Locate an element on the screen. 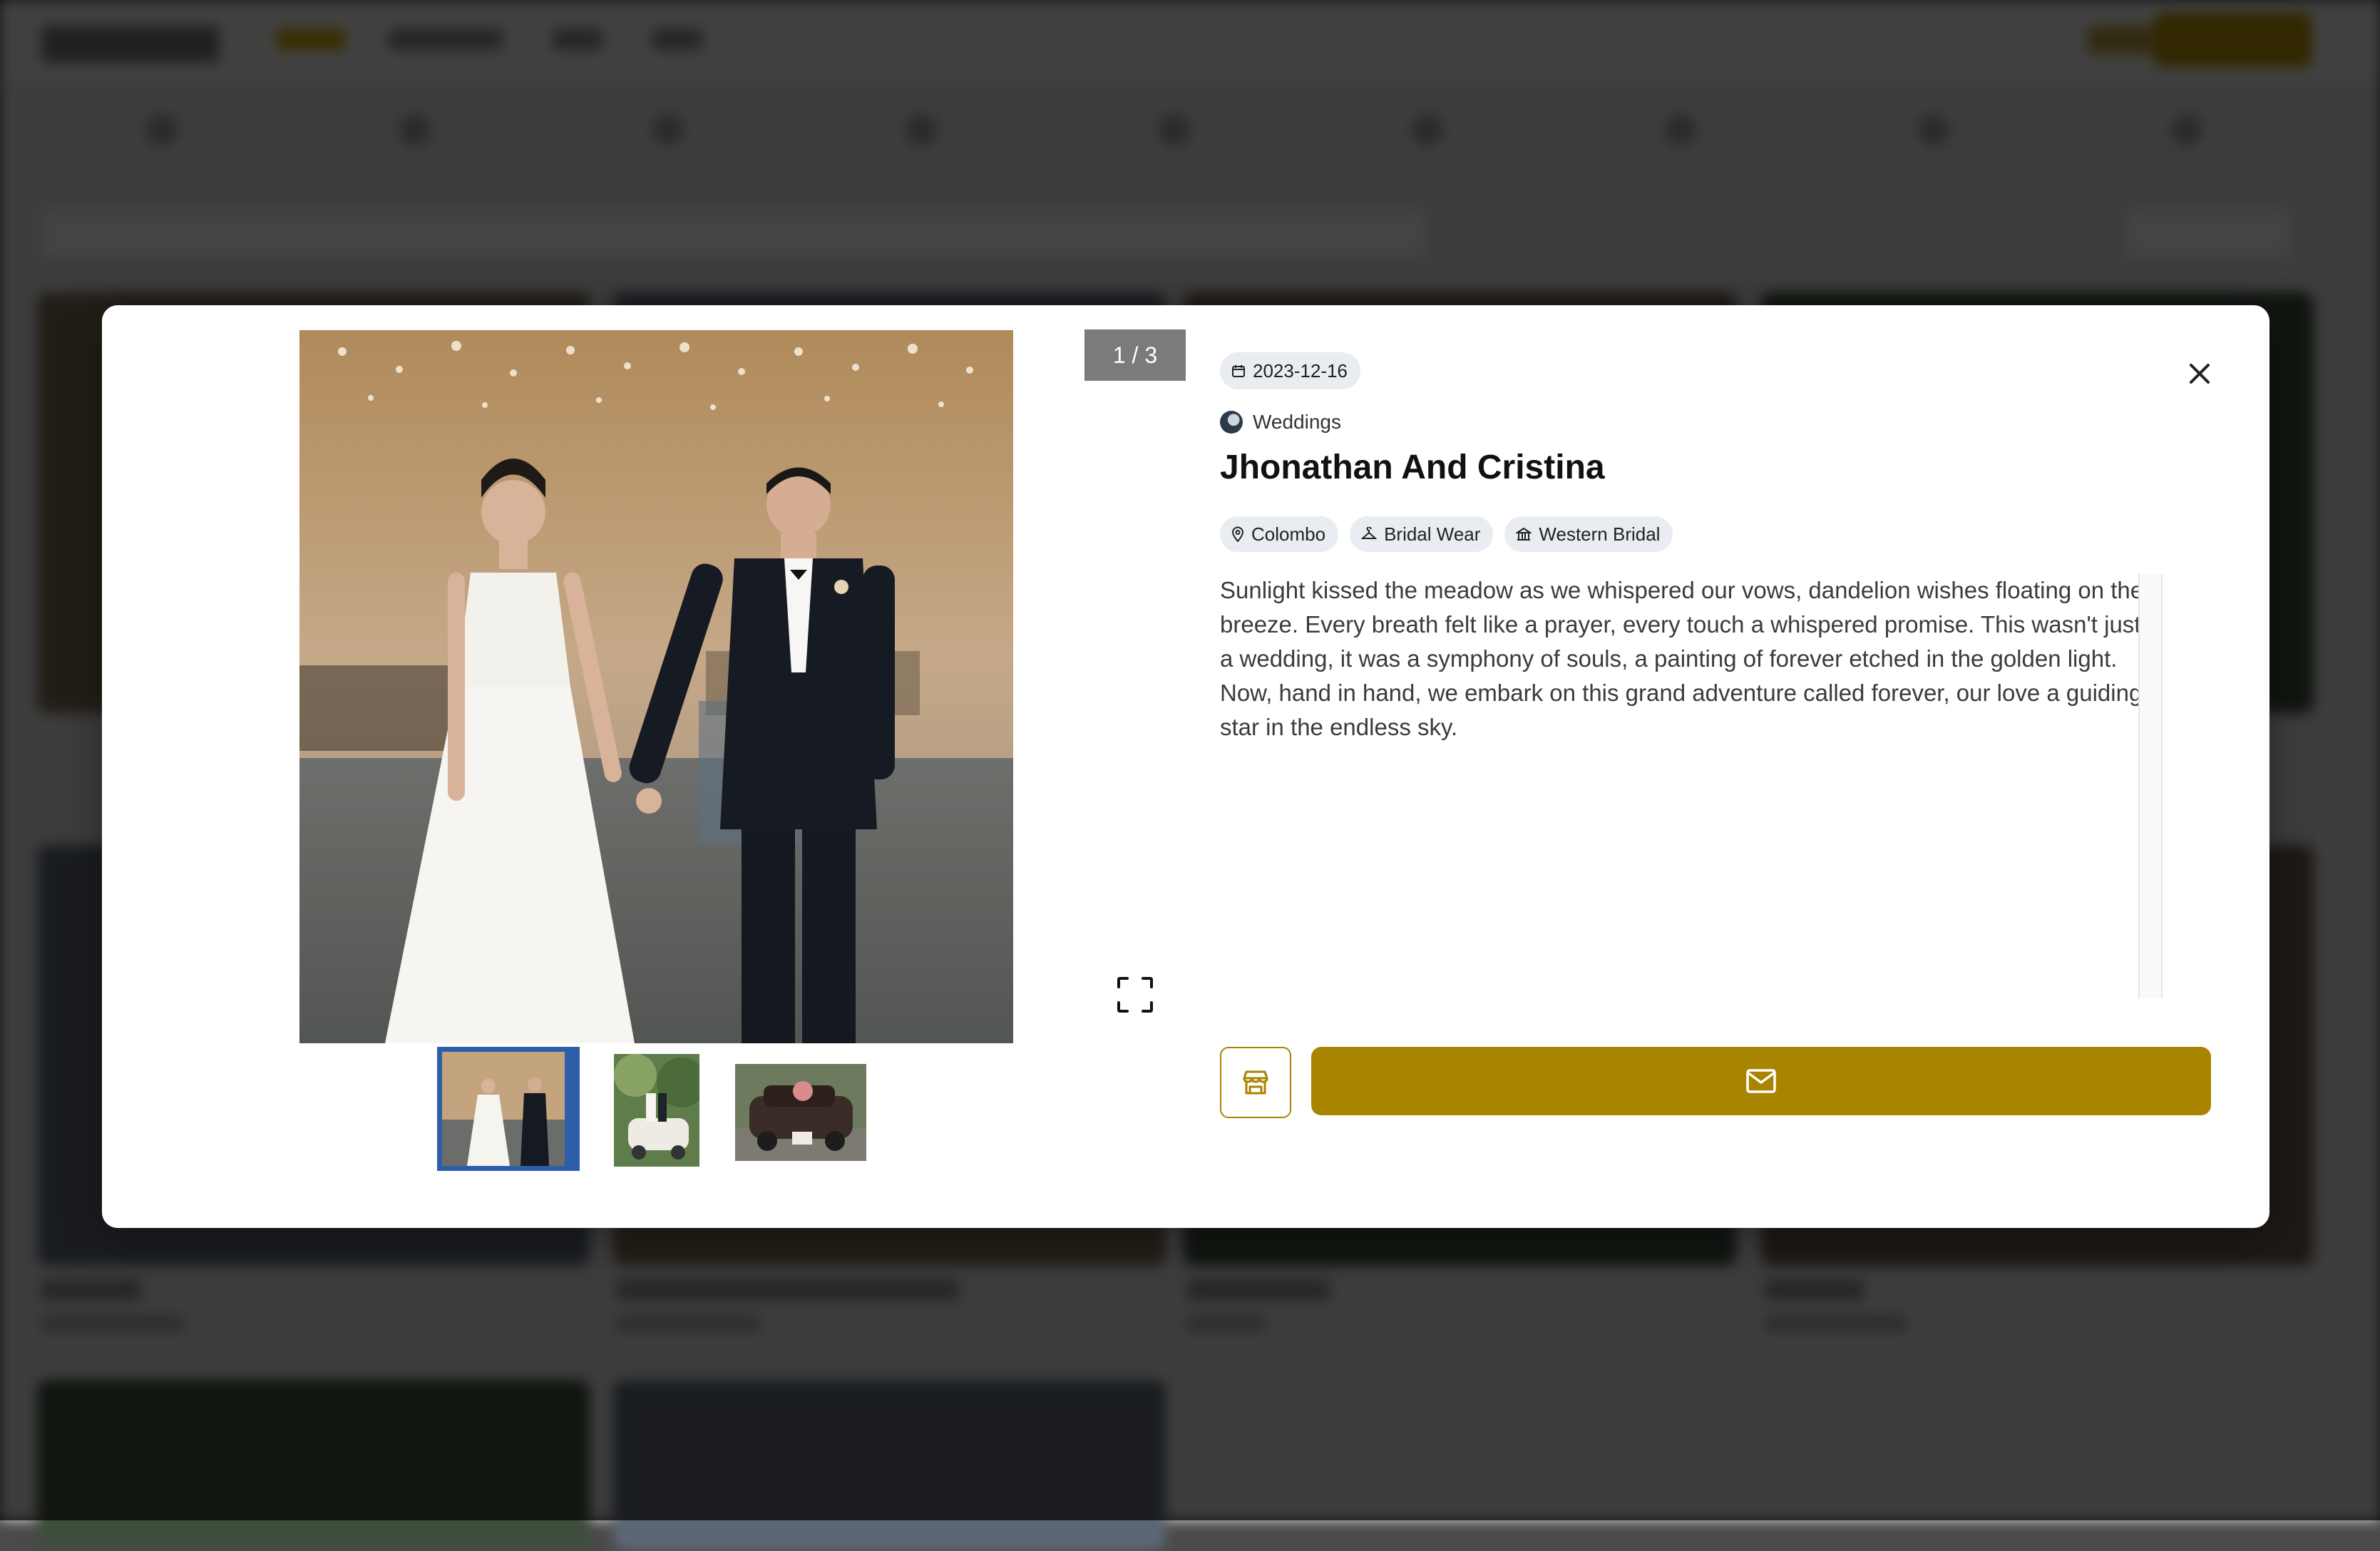 The height and width of the screenshot is (1551, 2380). contact-email-button is located at coordinates (1761, 1081).